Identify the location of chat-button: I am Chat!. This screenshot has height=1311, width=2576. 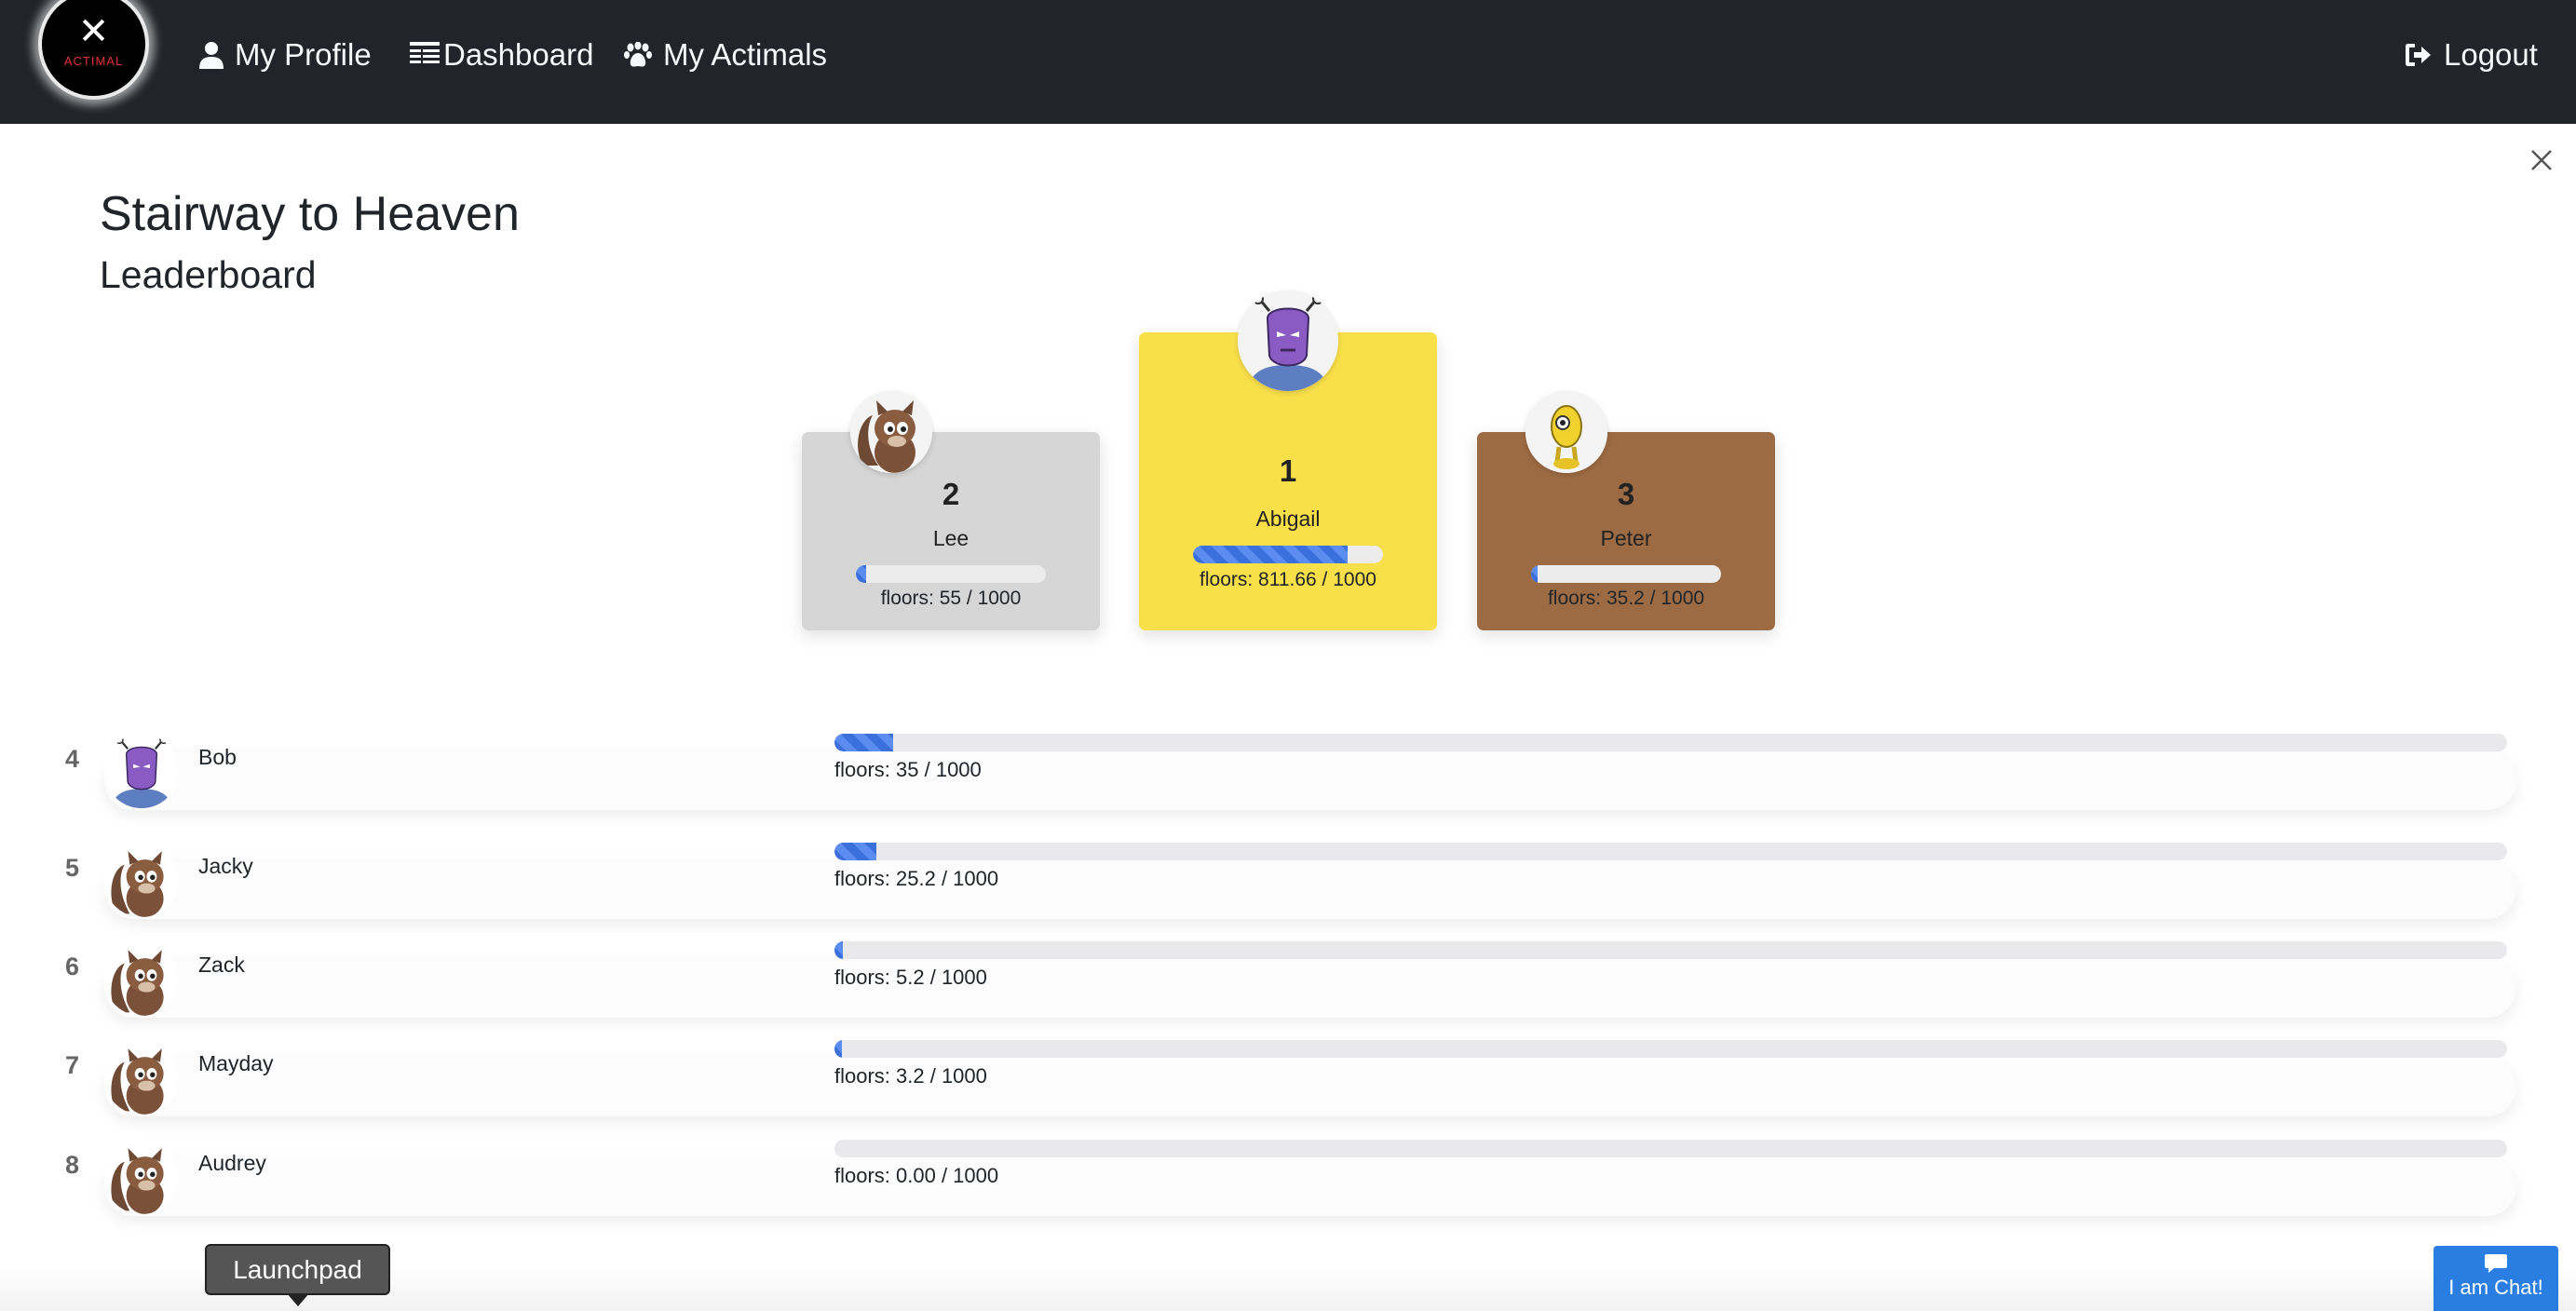
(2496, 1279).